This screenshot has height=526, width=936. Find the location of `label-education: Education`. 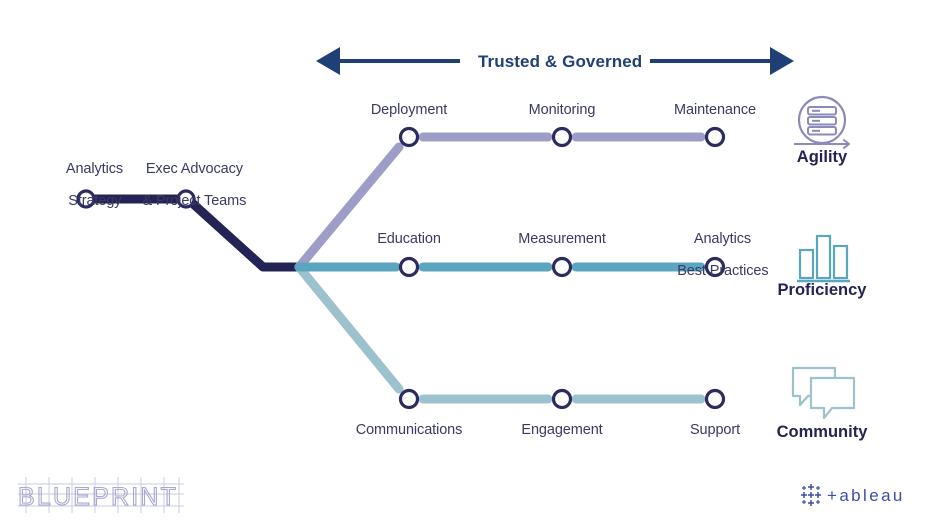

label-education: Education is located at coordinates (409, 239).